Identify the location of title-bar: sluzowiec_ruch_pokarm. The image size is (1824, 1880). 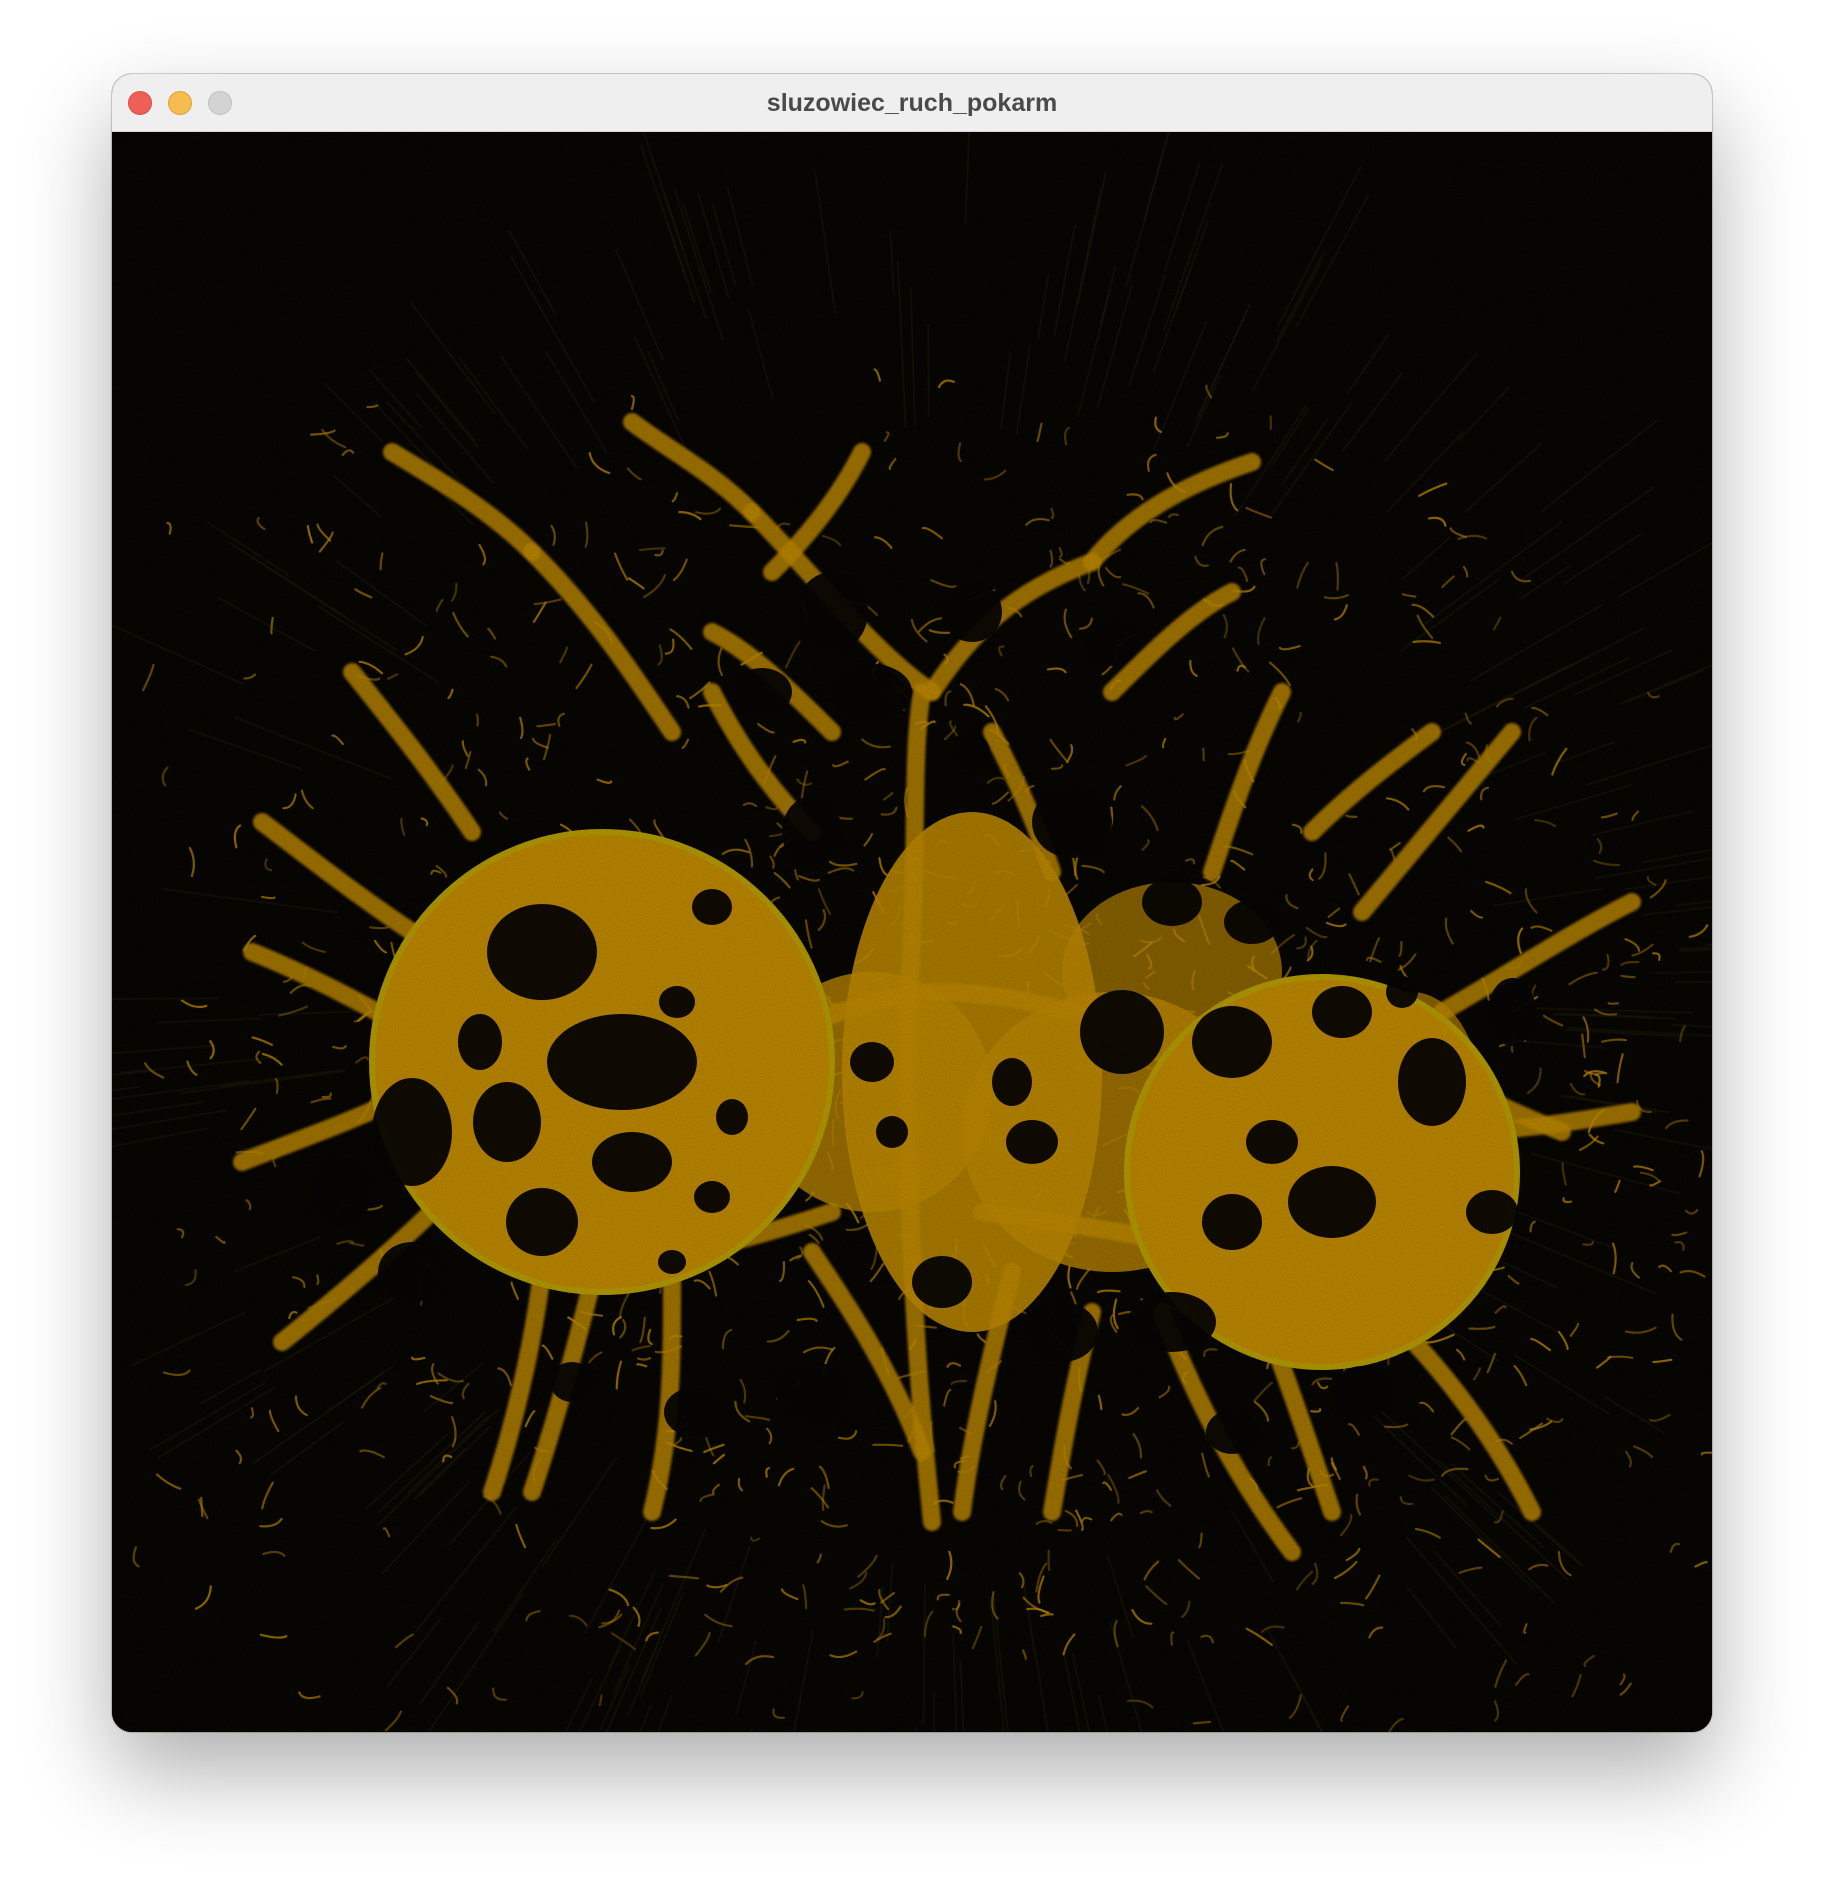
(912, 103).